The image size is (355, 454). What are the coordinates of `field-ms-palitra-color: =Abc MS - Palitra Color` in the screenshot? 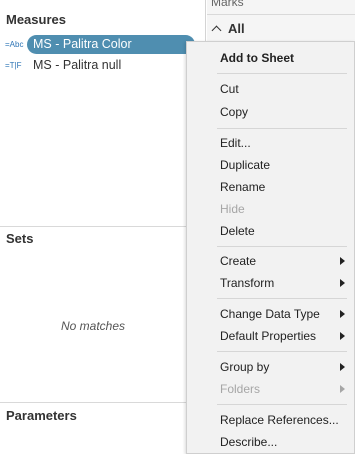 It's located at (103, 44).